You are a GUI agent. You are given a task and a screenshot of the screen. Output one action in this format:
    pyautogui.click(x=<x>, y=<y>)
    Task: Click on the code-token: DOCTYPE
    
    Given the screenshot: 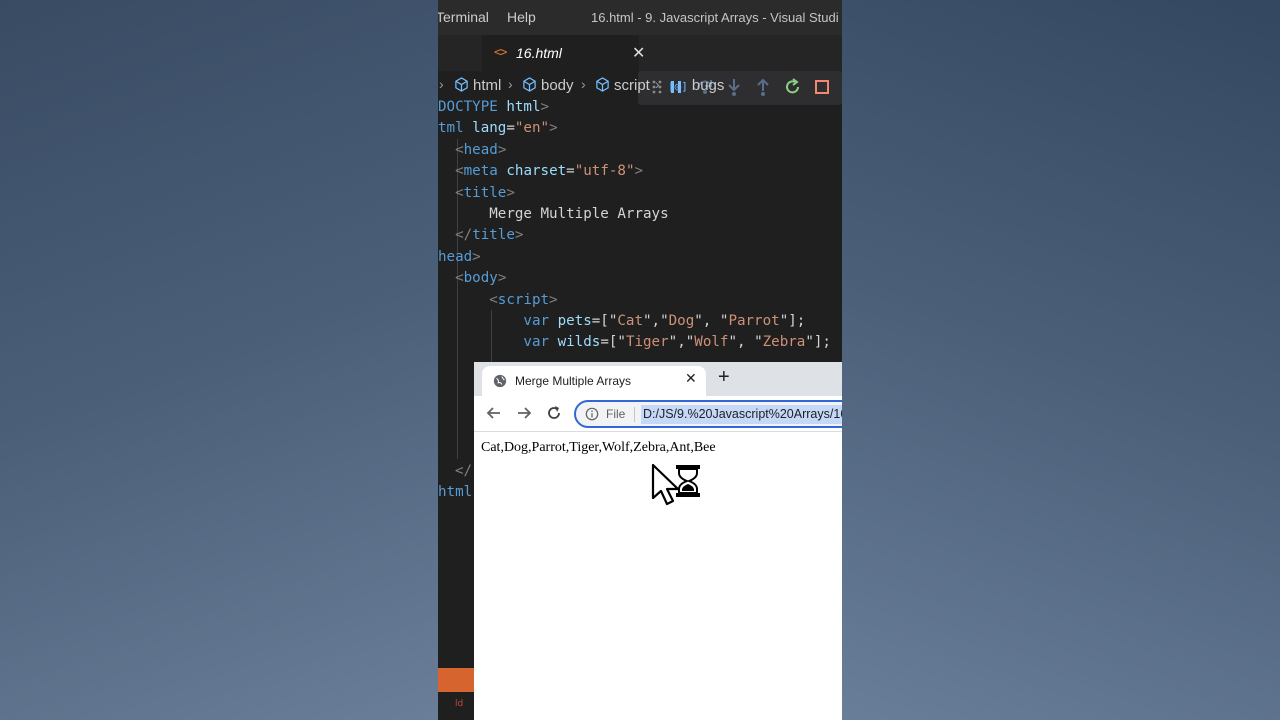 What is the action you would take?
    pyautogui.click(x=472, y=107)
    